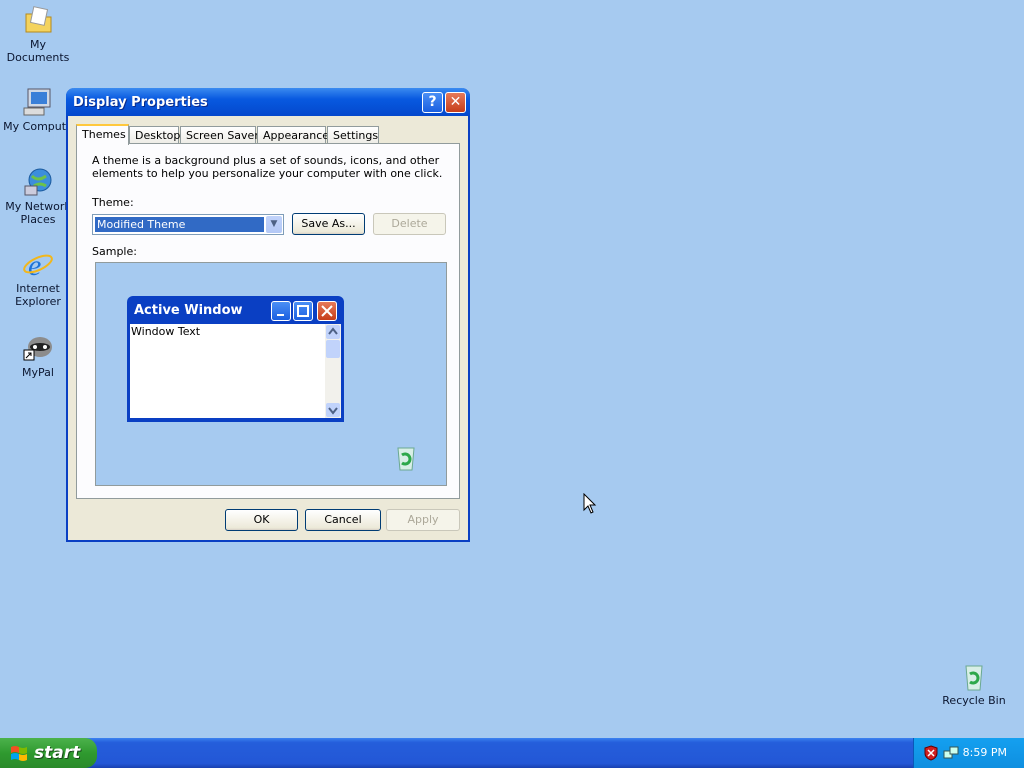 The width and height of the screenshot is (1024, 768). What do you see at coordinates (102, 134) in the screenshot?
I see `tab-themes: Themes` at bounding box center [102, 134].